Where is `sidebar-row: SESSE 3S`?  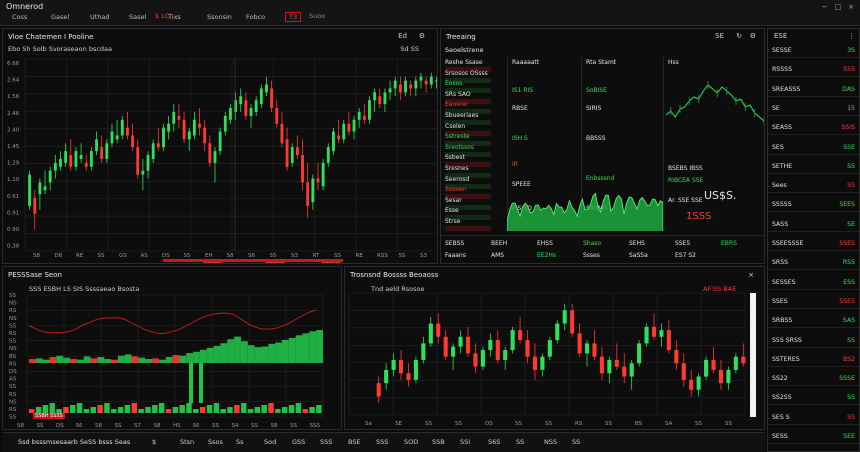
sidebar-row: SESSE 3S is located at coordinates (813, 50).